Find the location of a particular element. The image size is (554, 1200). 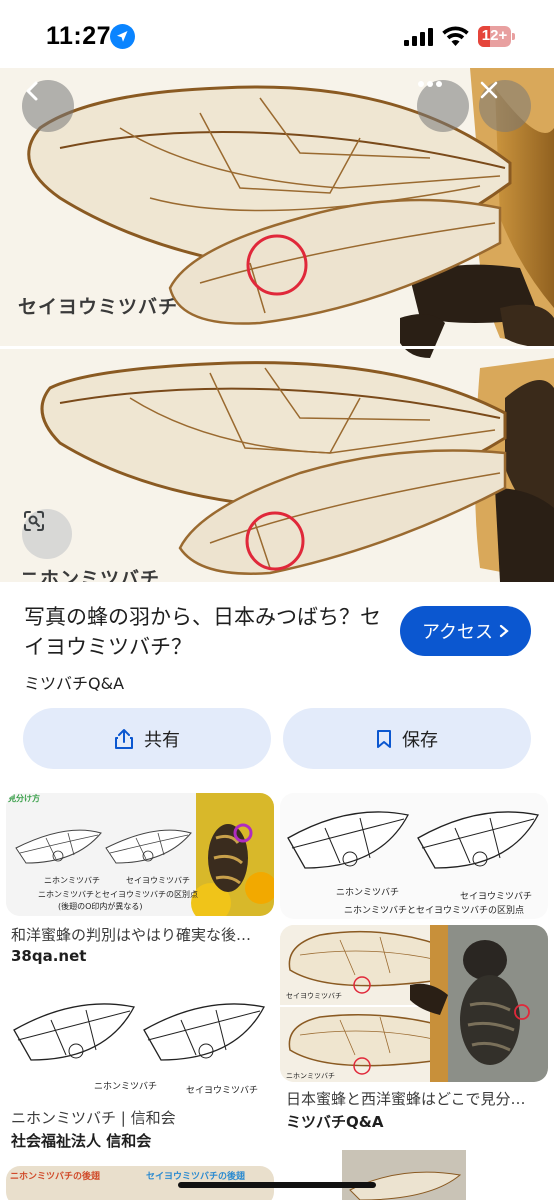

access-button: アクセス is located at coordinates (465, 631).